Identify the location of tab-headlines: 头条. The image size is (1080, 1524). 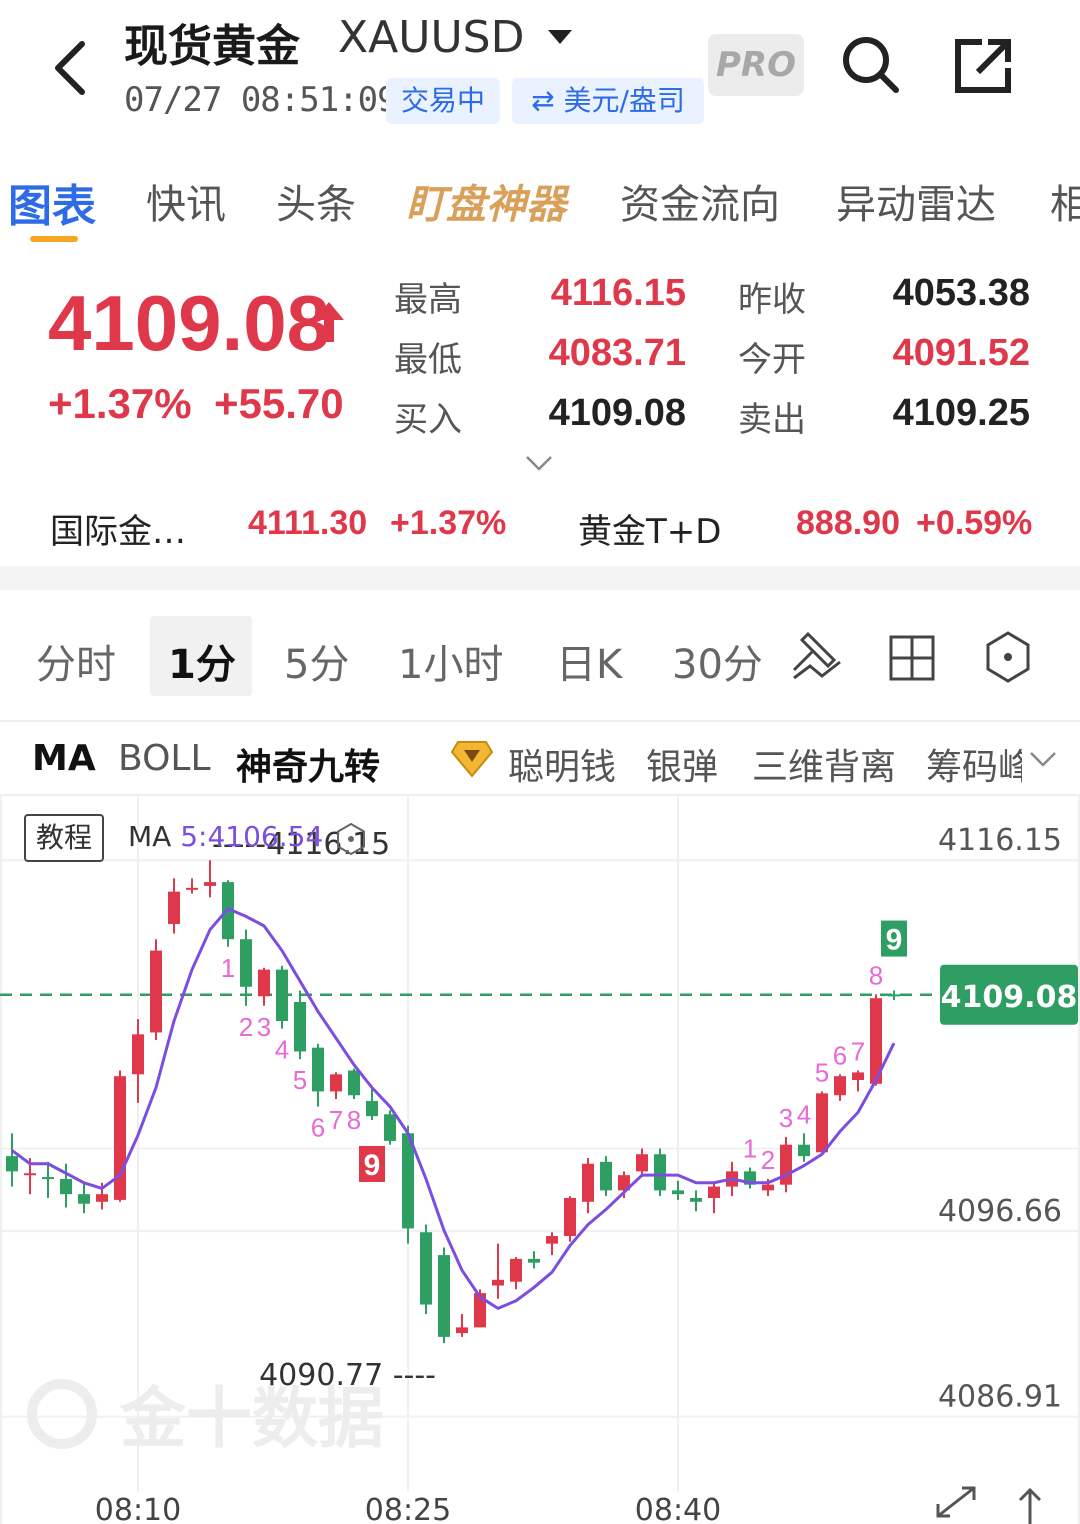
(316, 201).